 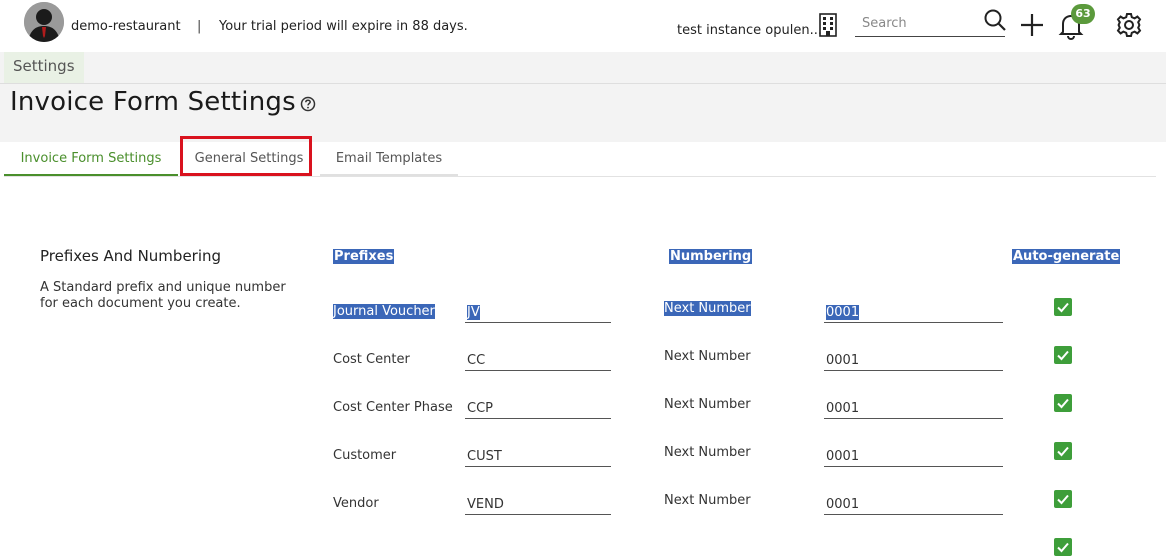 What do you see at coordinates (583, 68) in the screenshot?
I see `breadcrumb-bar: Settings` at bounding box center [583, 68].